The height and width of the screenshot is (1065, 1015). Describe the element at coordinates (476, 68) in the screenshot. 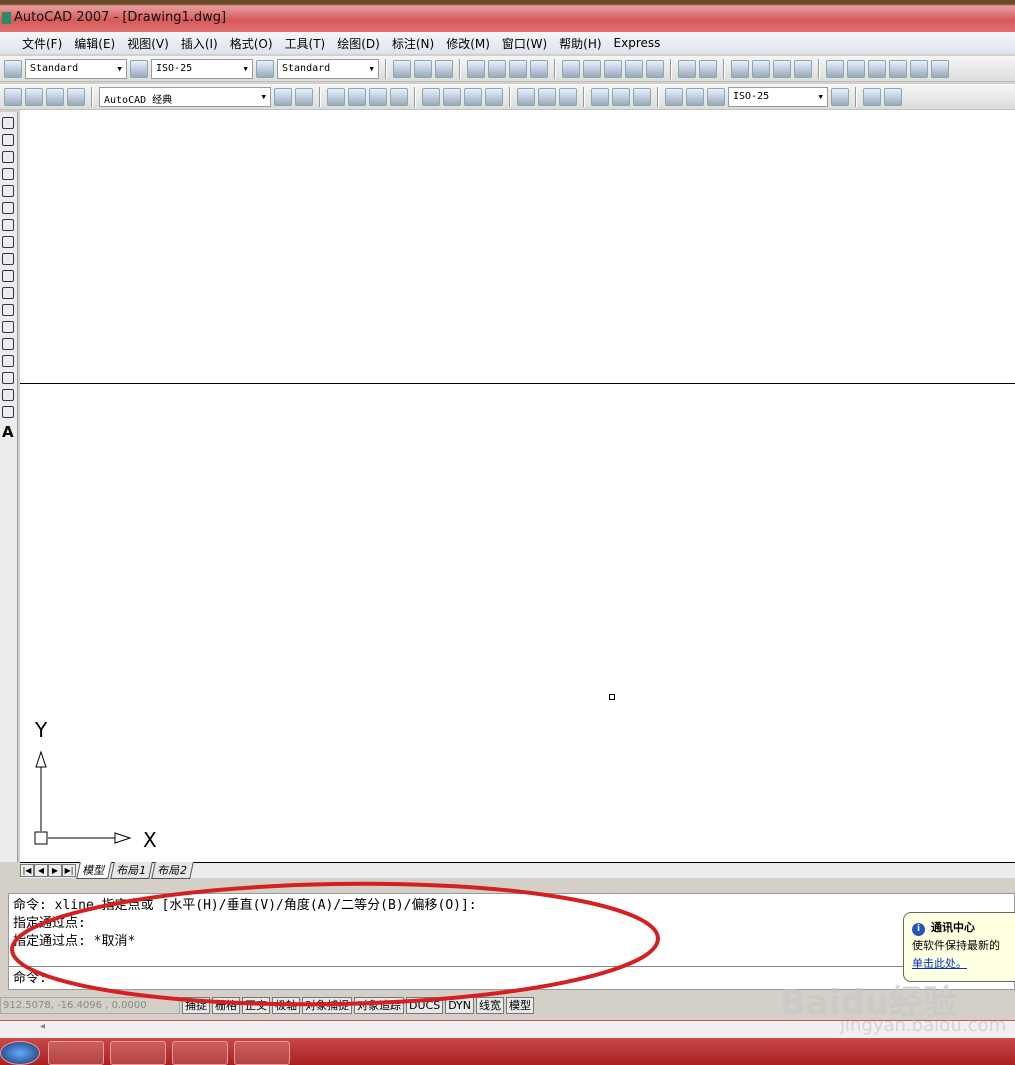

I see `print-icon` at that location.